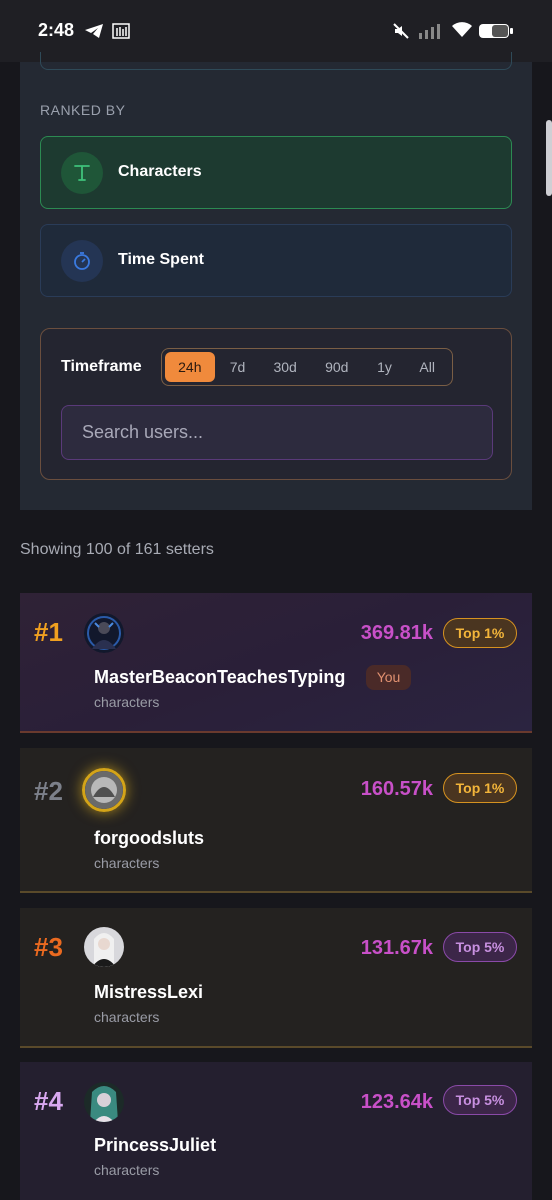 The height and width of the screenshot is (1200, 552). What do you see at coordinates (190, 367) in the screenshot?
I see `timeframe-24h: 24h` at bounding box center [190, 367].